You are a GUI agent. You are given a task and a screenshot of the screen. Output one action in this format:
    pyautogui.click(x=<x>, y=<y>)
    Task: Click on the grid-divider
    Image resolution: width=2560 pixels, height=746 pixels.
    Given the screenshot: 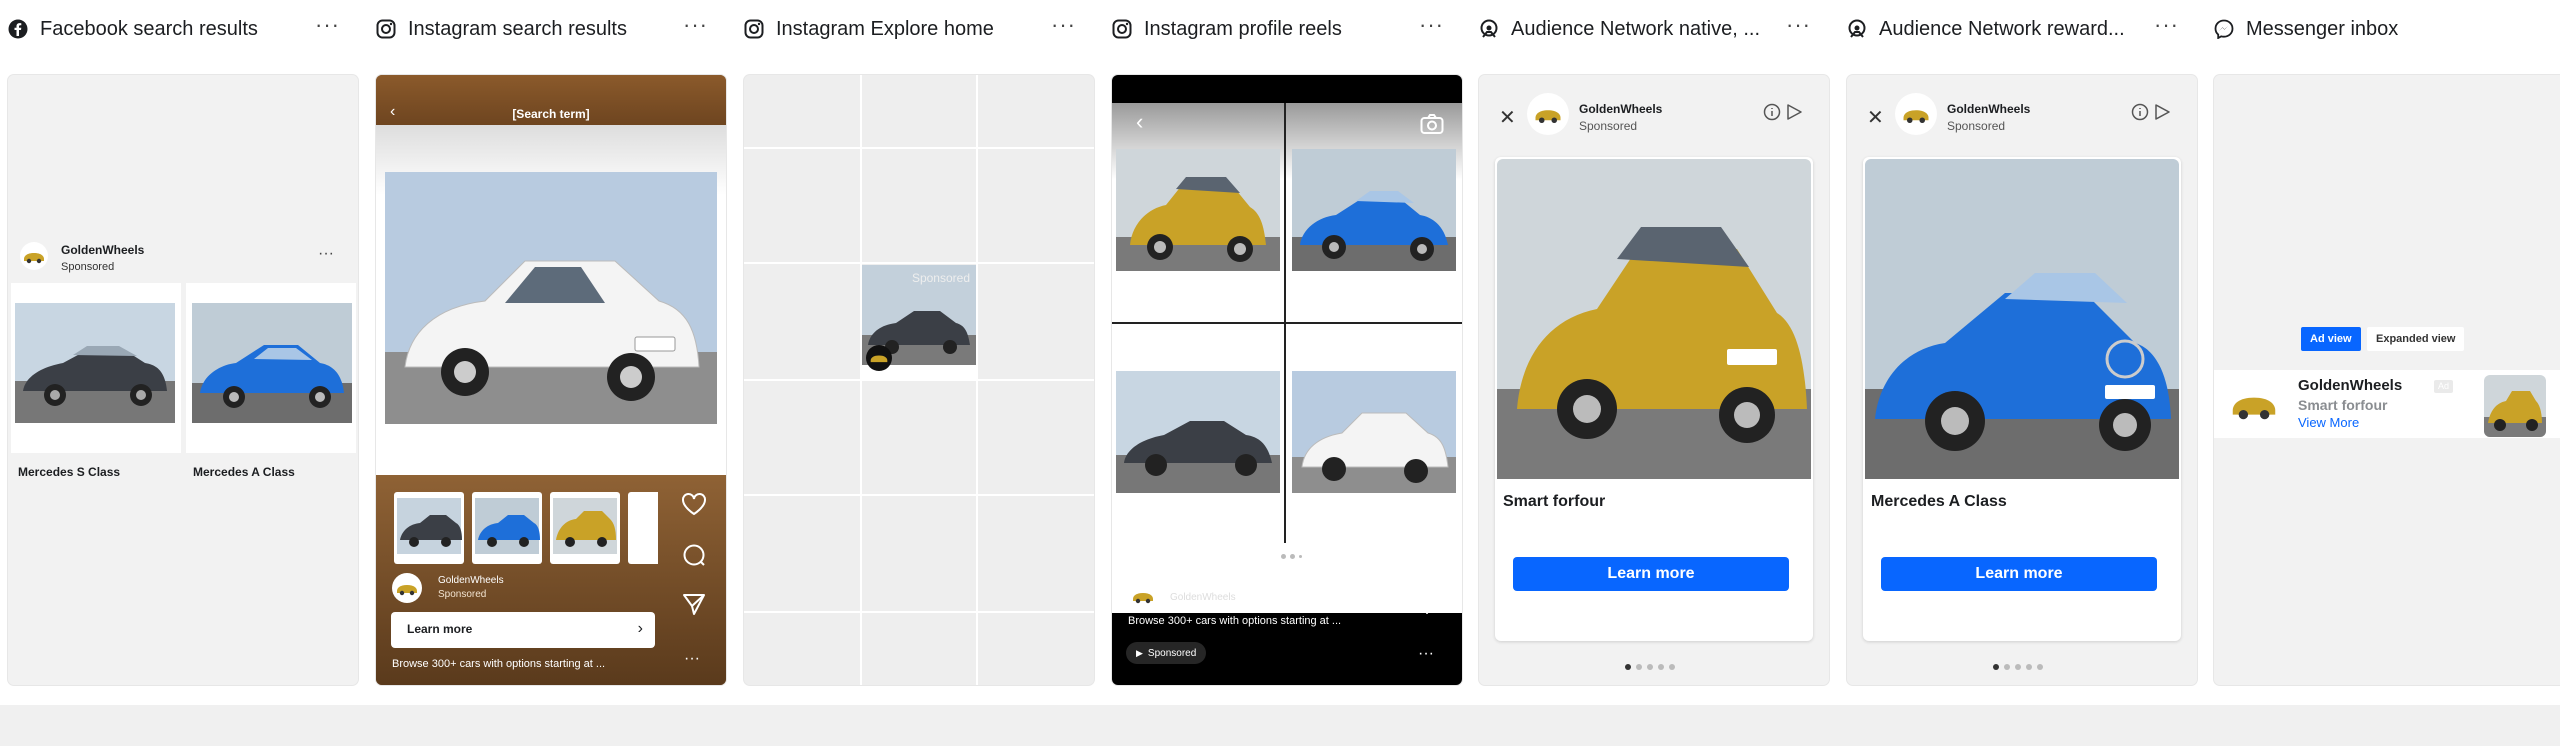 What is the action you would take?
    pyautogui.click(x=1287, y=323)
    